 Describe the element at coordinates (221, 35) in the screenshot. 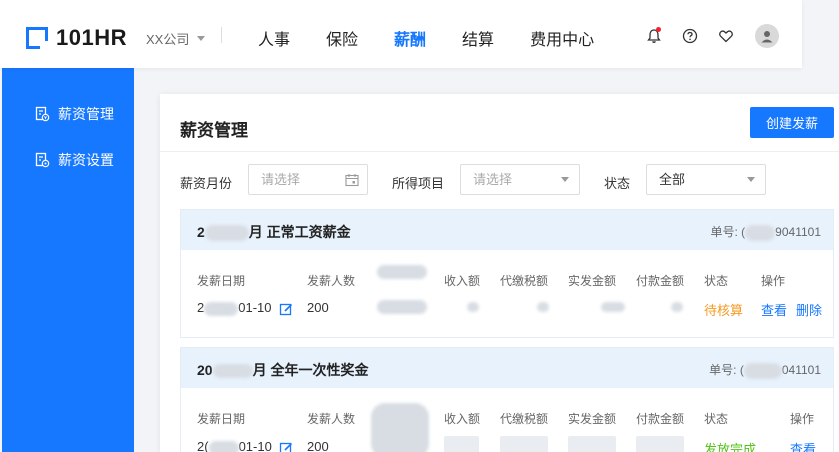

I see `header-divider` at that location.